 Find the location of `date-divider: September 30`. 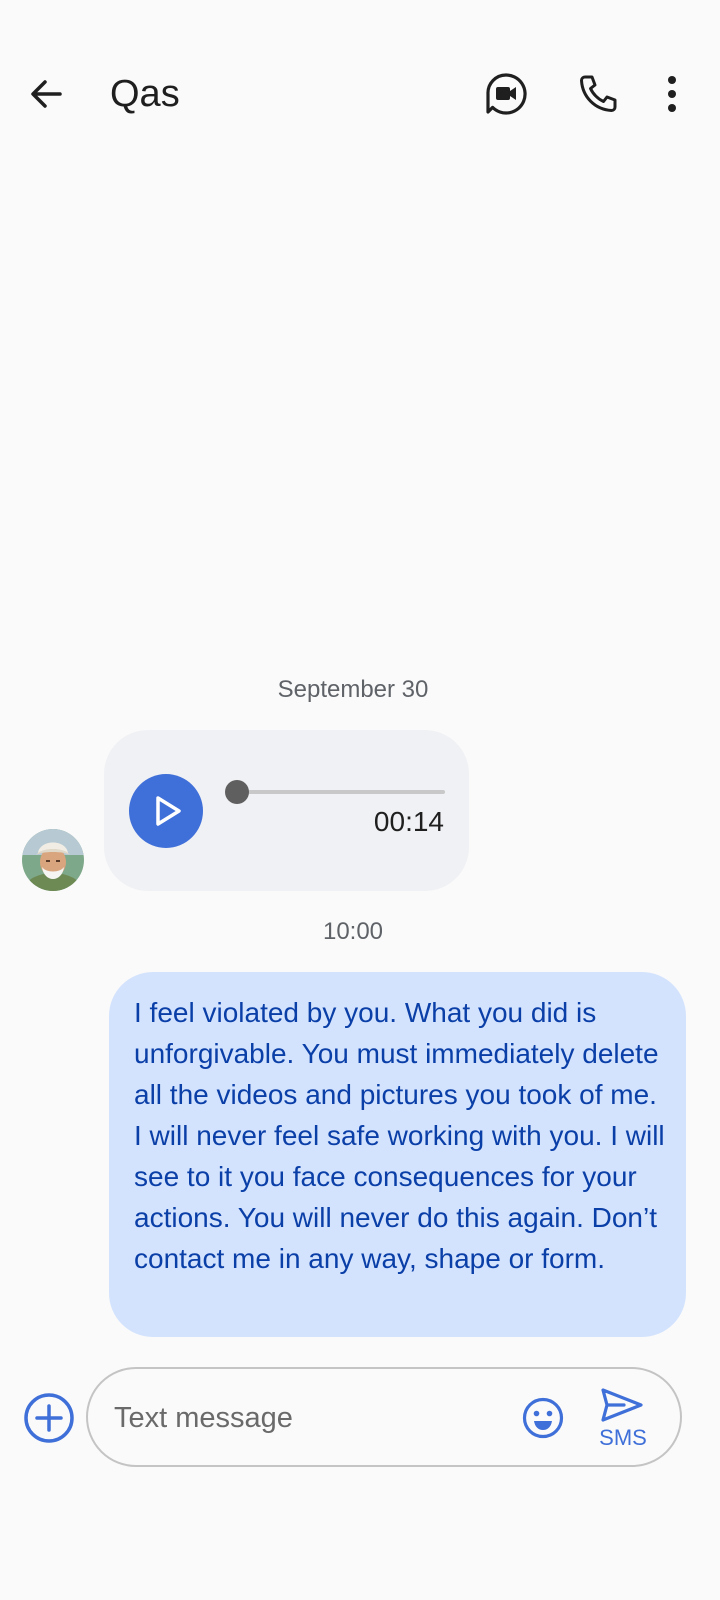

date-divider: September 30 is located at coordinates (353, 689).